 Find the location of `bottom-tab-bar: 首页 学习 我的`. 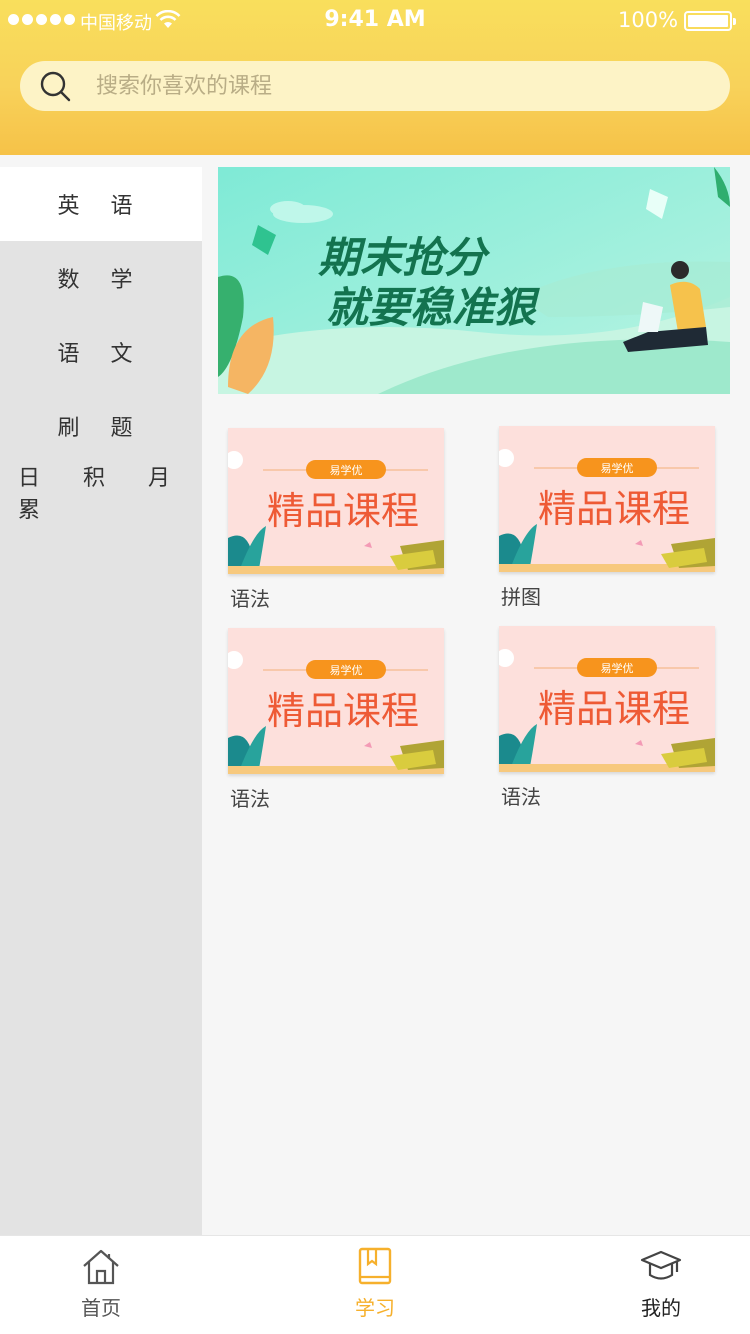

bottom-tab-bar: 首页 学习 我的 is located at coordinates (375, 1284).